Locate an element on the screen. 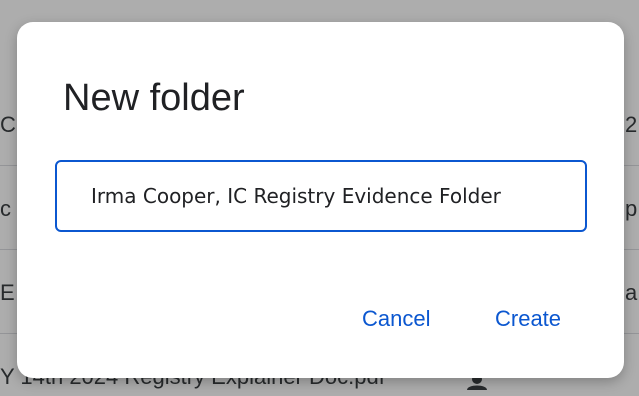 The width and height of the screenshot is (639, 396). cancel-button: Cancel is located at coordinates (396, 319).